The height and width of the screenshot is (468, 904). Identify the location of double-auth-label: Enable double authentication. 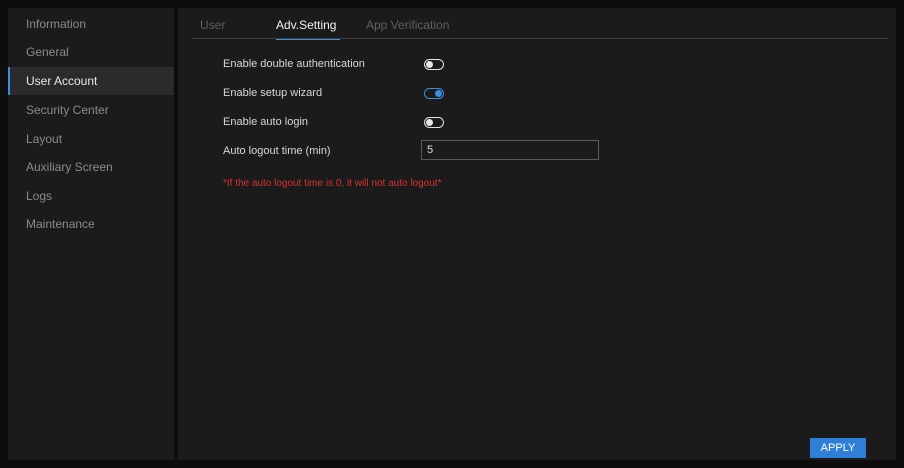
(294, 64).